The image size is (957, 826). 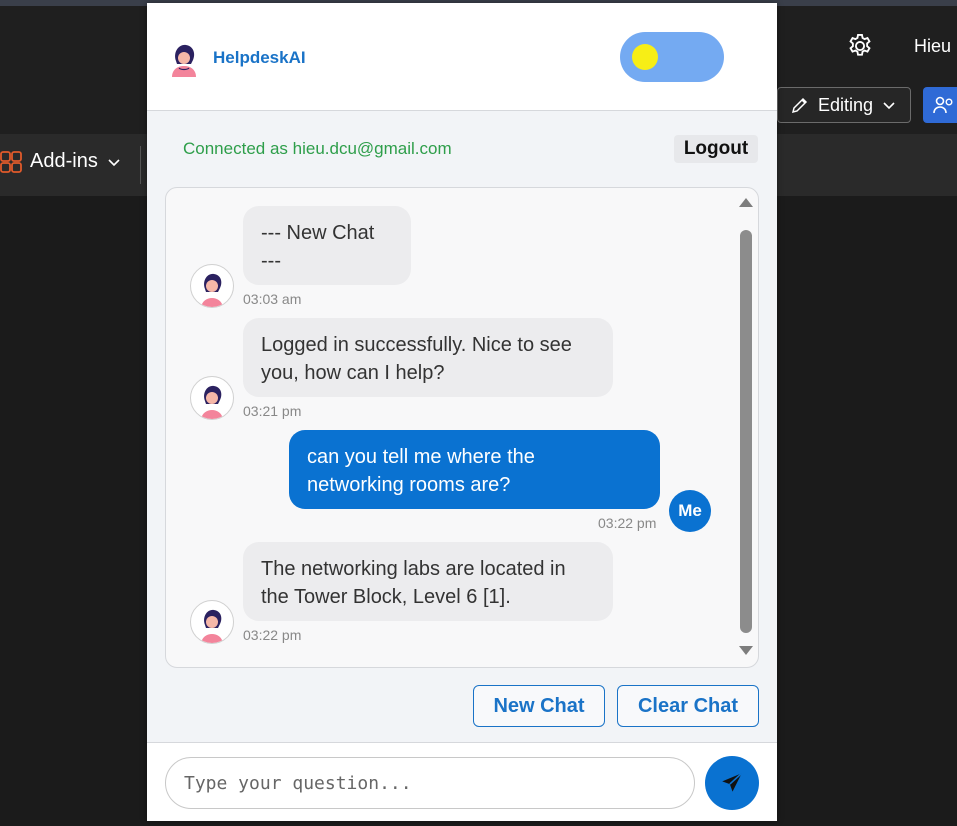 I want to click on editing-mode-button: Editing, so click(x=844, y=105).